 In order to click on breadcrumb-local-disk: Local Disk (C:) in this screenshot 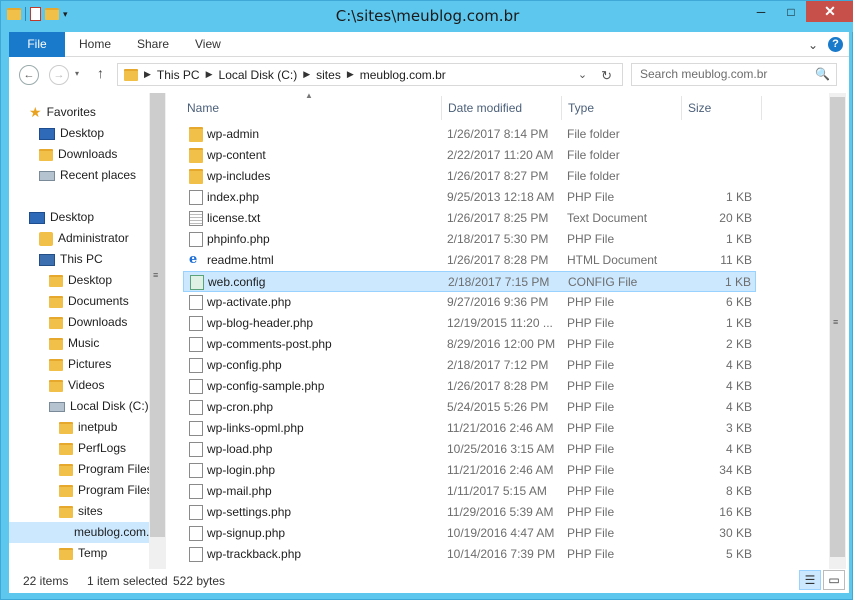, I will do `click(258, 75)`.